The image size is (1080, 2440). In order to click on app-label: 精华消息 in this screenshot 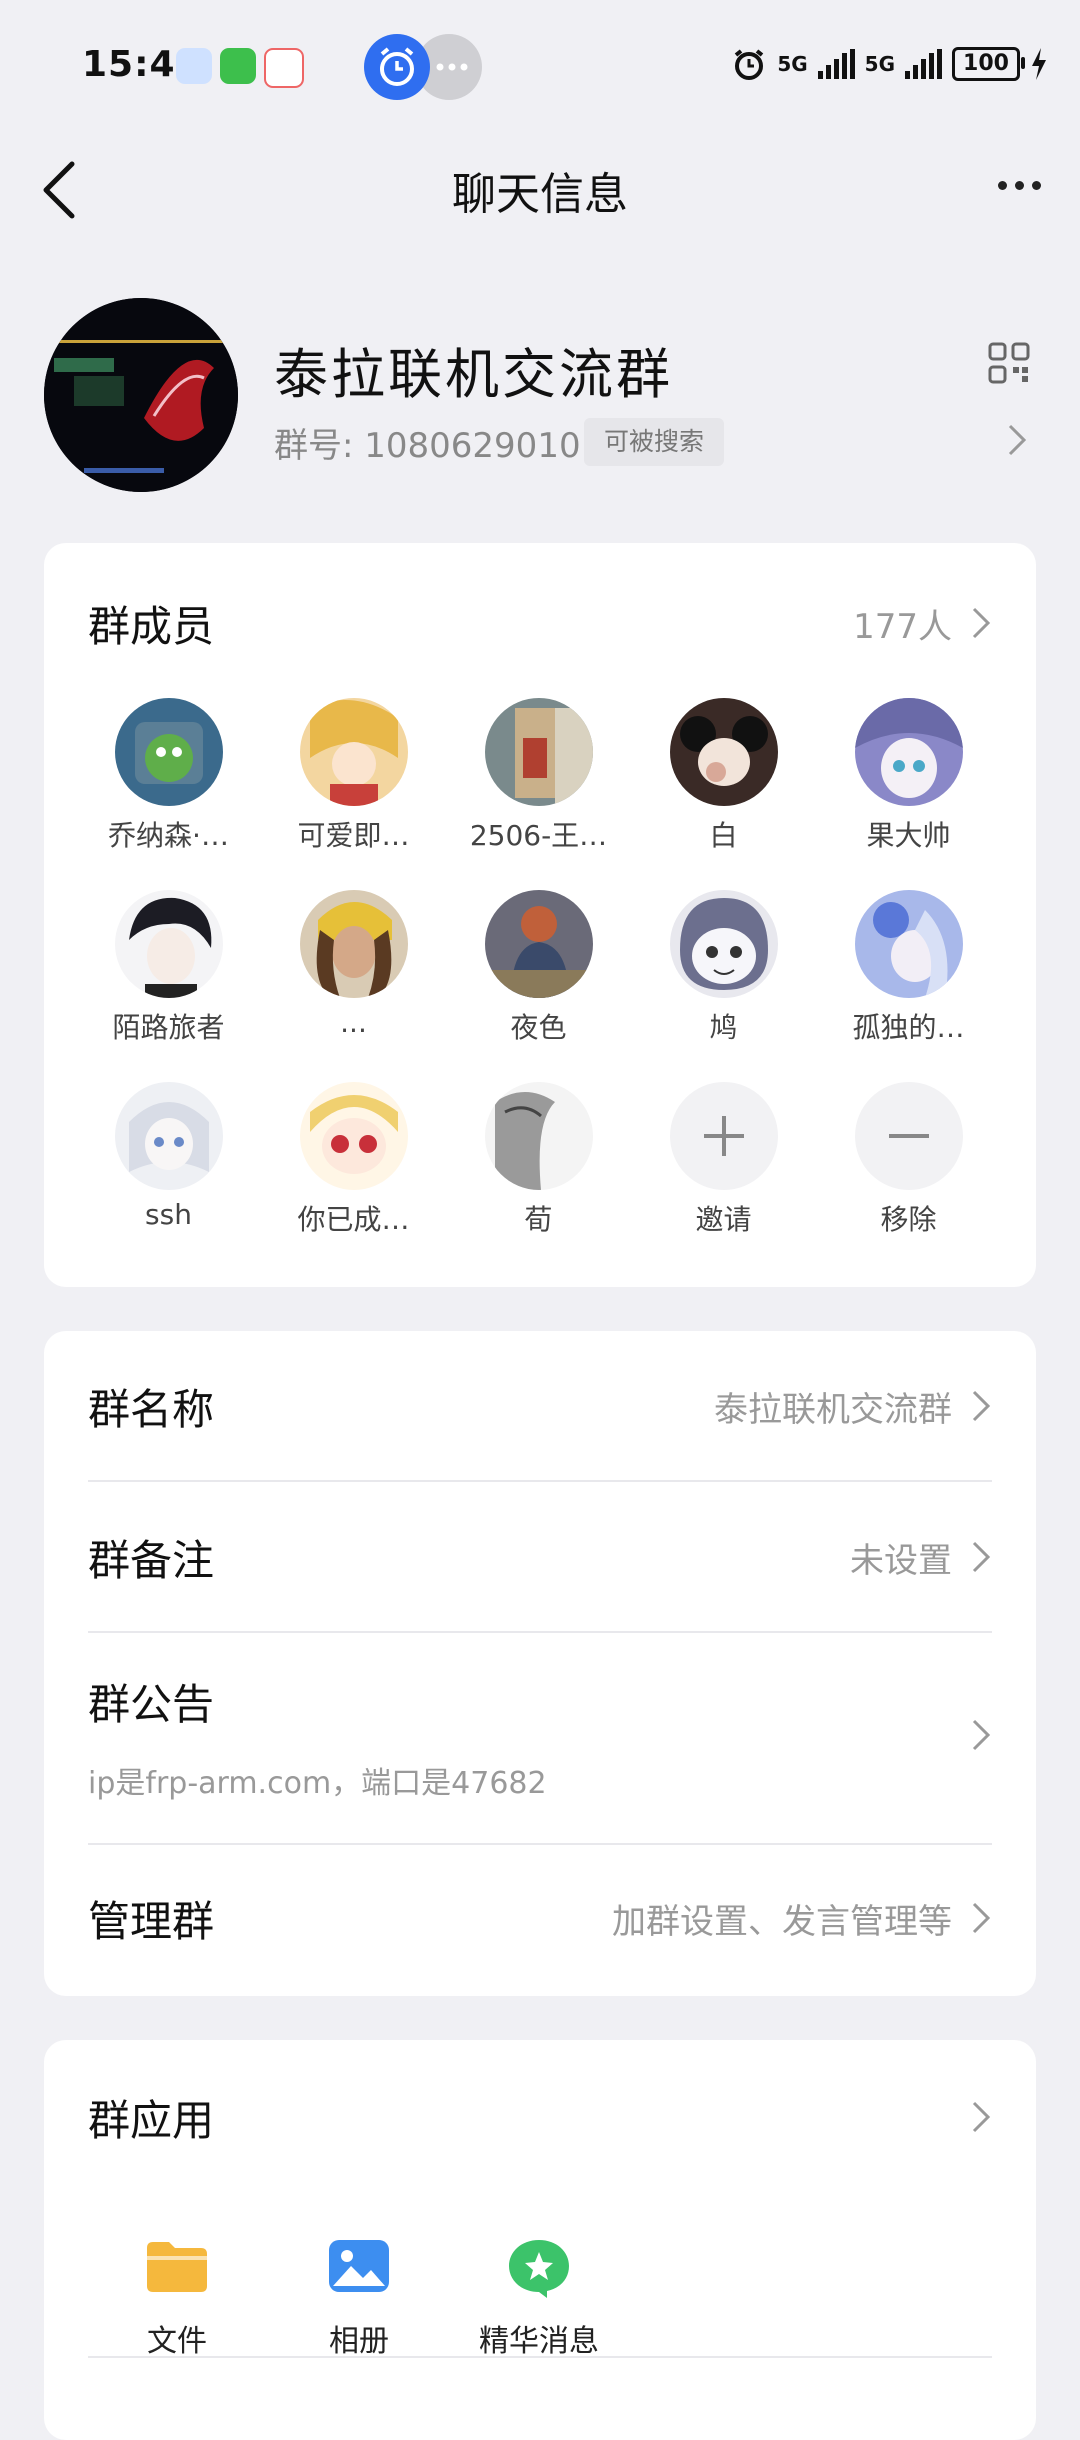, I will do `click(539, 2341)`.